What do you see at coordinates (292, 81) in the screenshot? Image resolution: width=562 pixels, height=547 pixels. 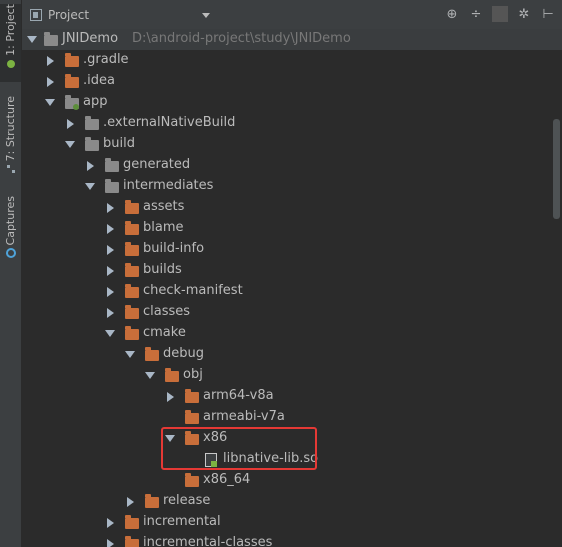 I see `tree-row-idea: .idea` at bounding box center [292, 81].